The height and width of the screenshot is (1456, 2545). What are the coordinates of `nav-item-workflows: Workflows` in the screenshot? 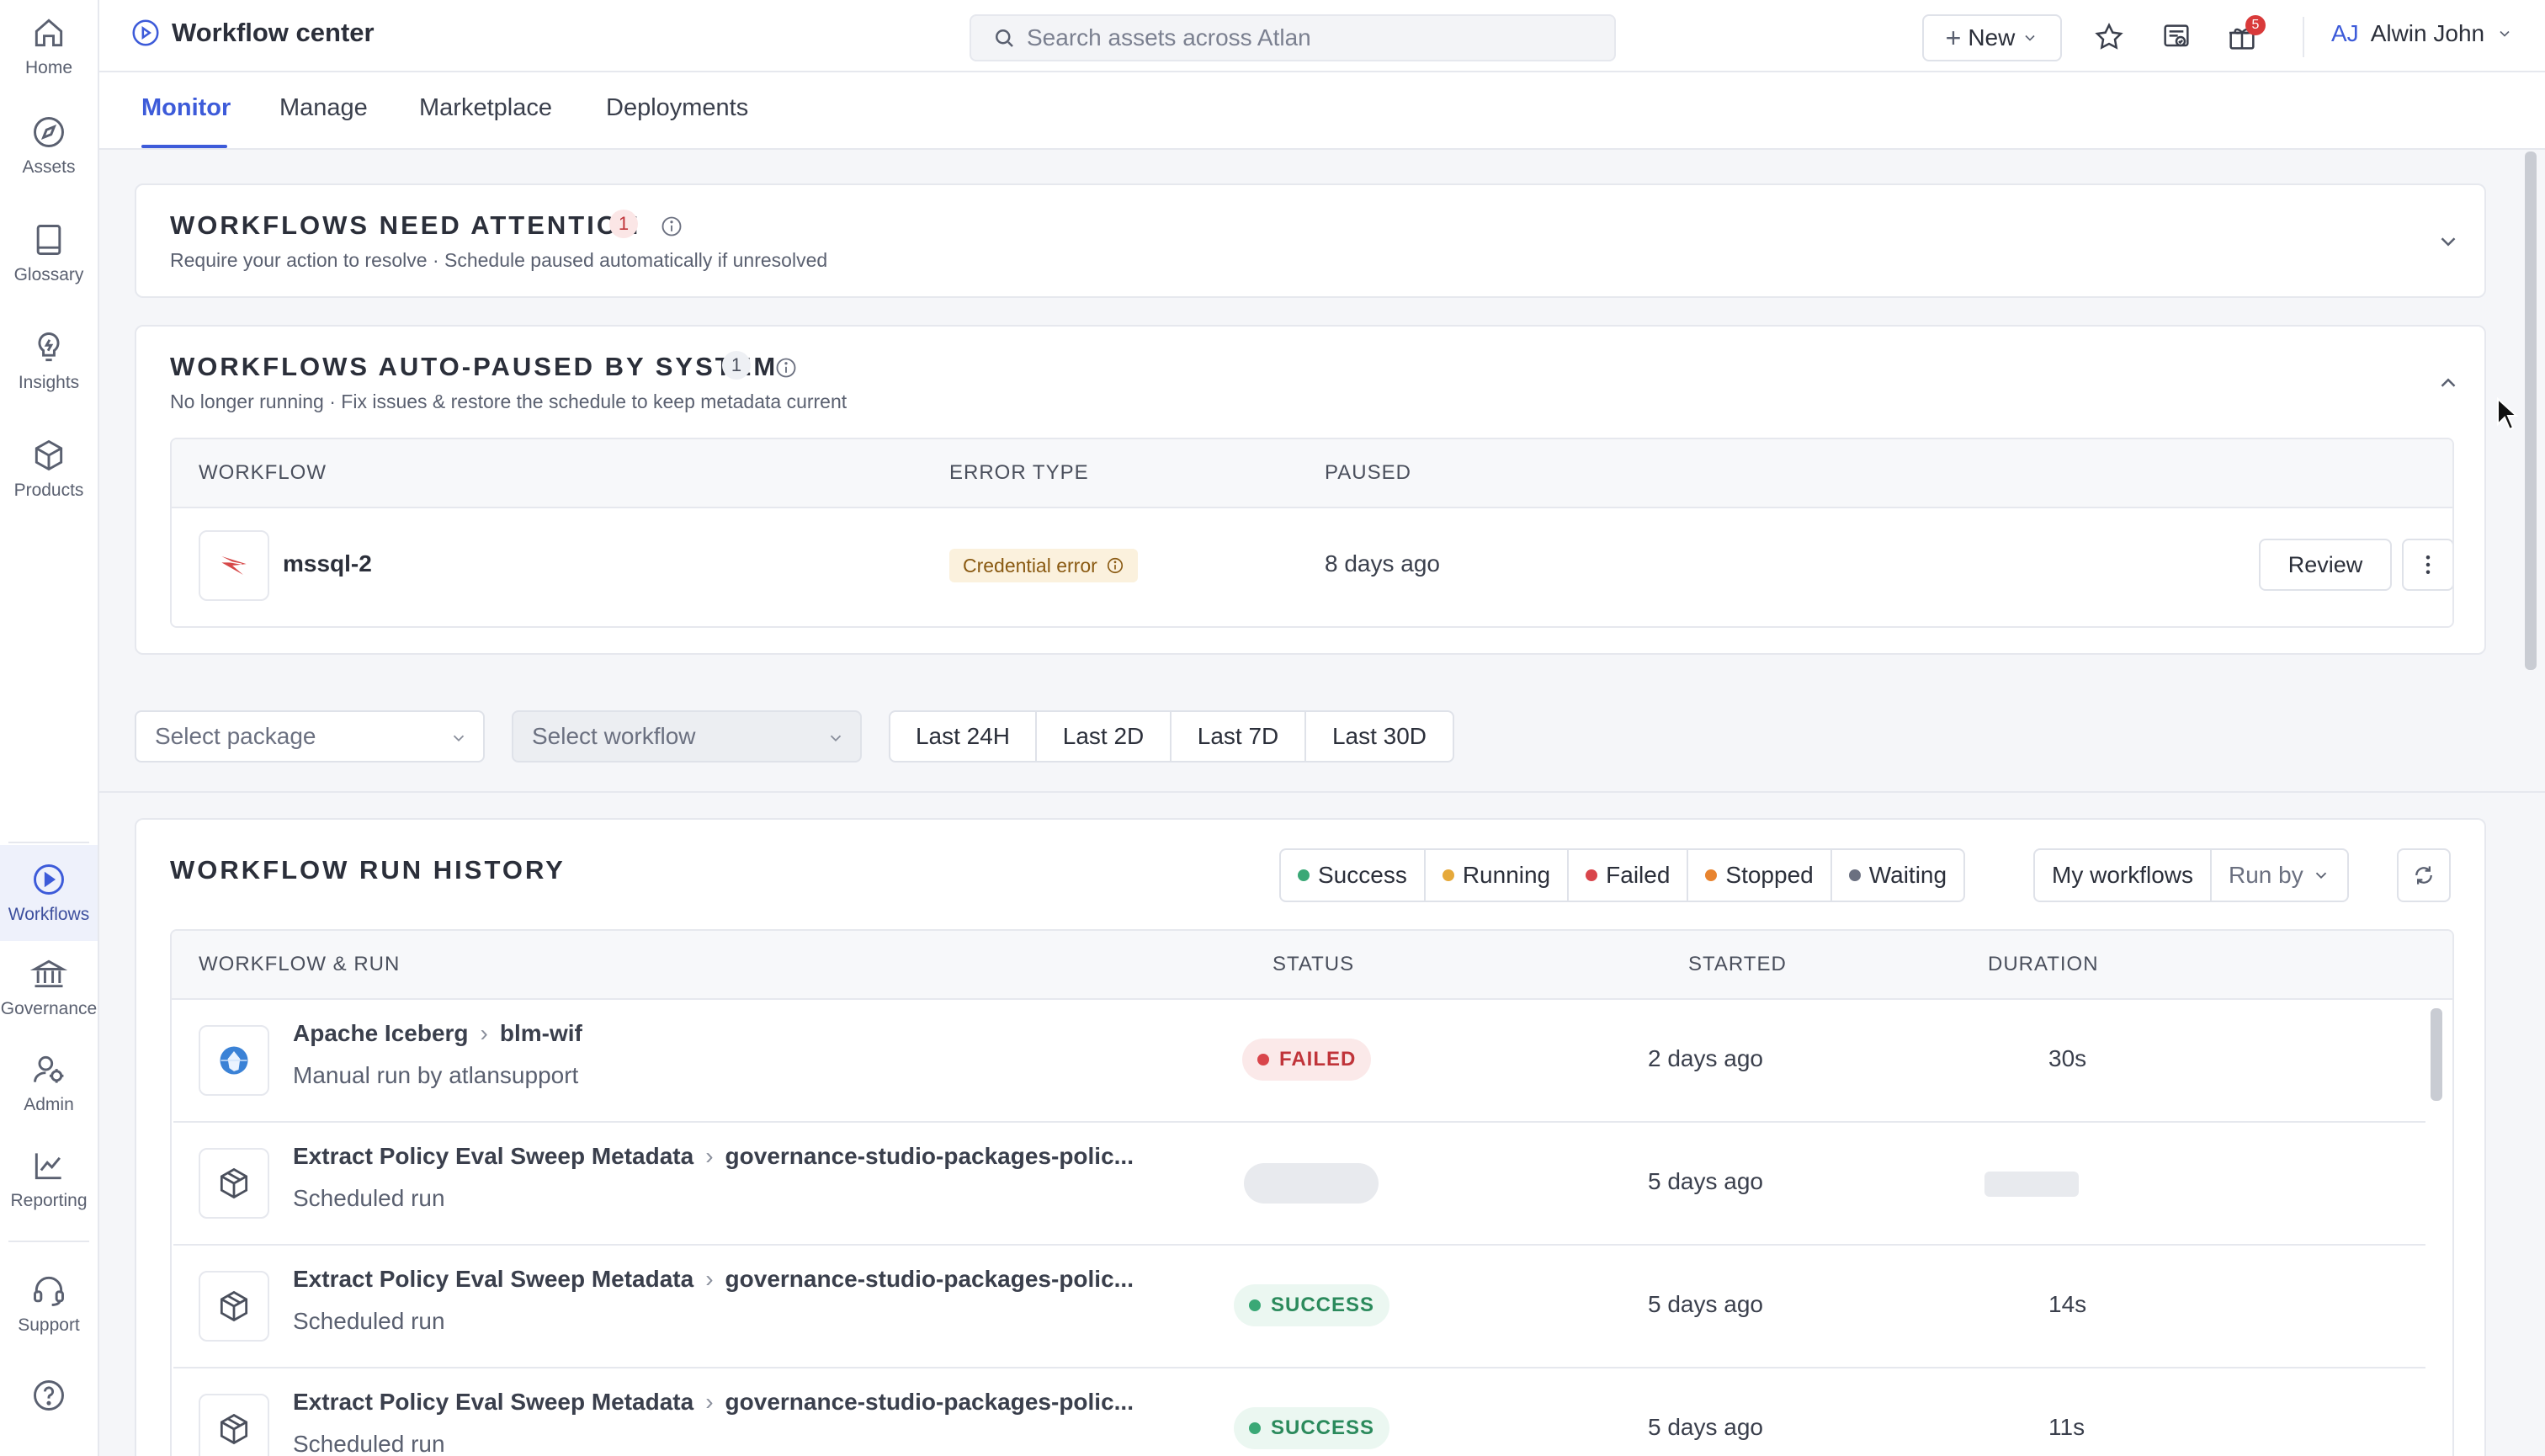 It's located at (49, 893).